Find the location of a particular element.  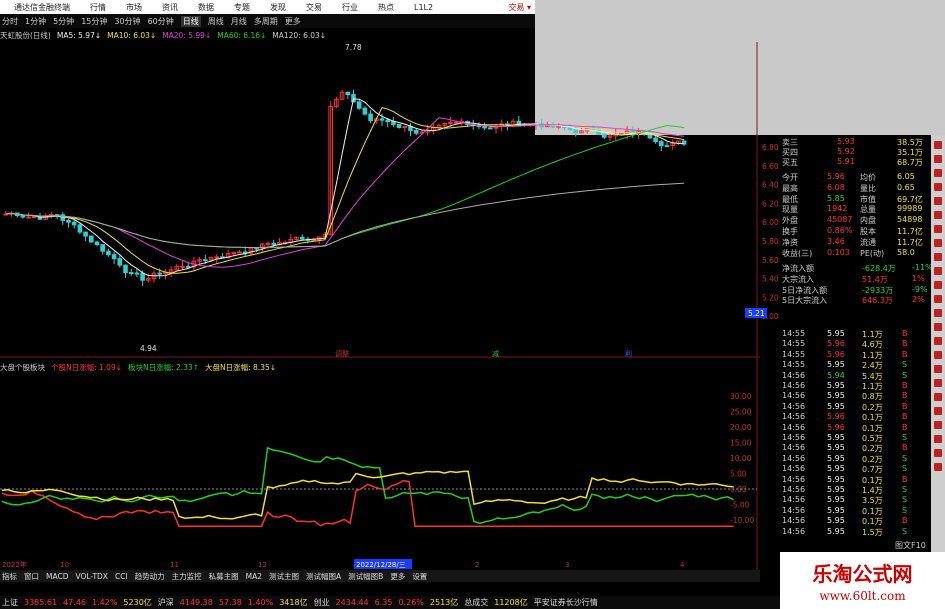

period-tab: 日线 is located at coordinates (190, 21).